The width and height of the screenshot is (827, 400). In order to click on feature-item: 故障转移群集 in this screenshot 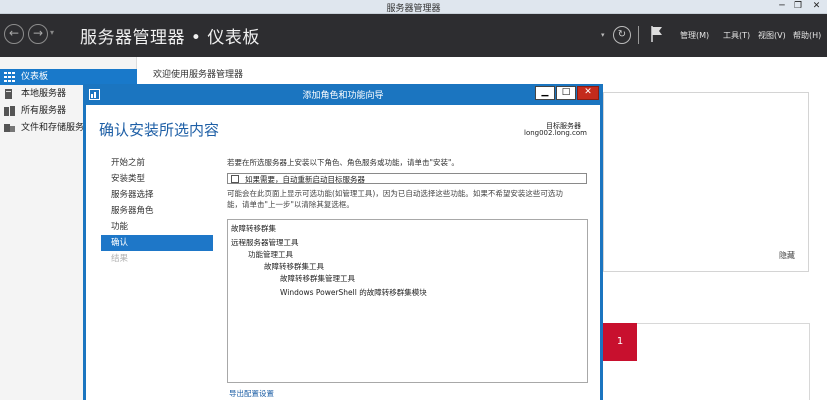, I will do `click(253, 228)`.